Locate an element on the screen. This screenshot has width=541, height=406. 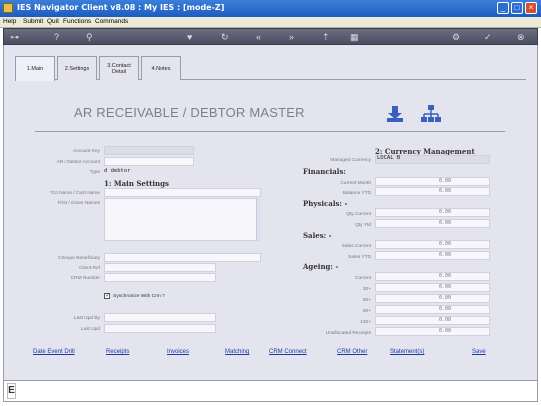
key-icon: ⊶ is located at coordinates (14, 37).